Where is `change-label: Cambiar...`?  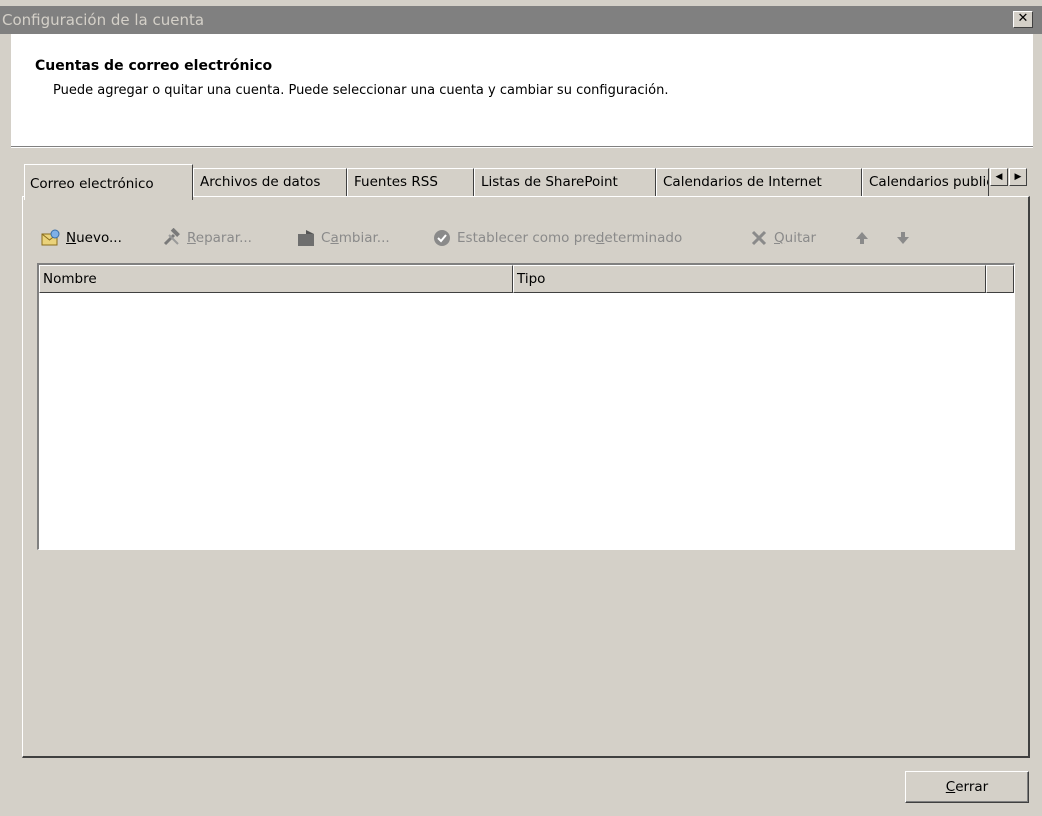 change-label: Cambiar... is located at coordinates (355, 238).